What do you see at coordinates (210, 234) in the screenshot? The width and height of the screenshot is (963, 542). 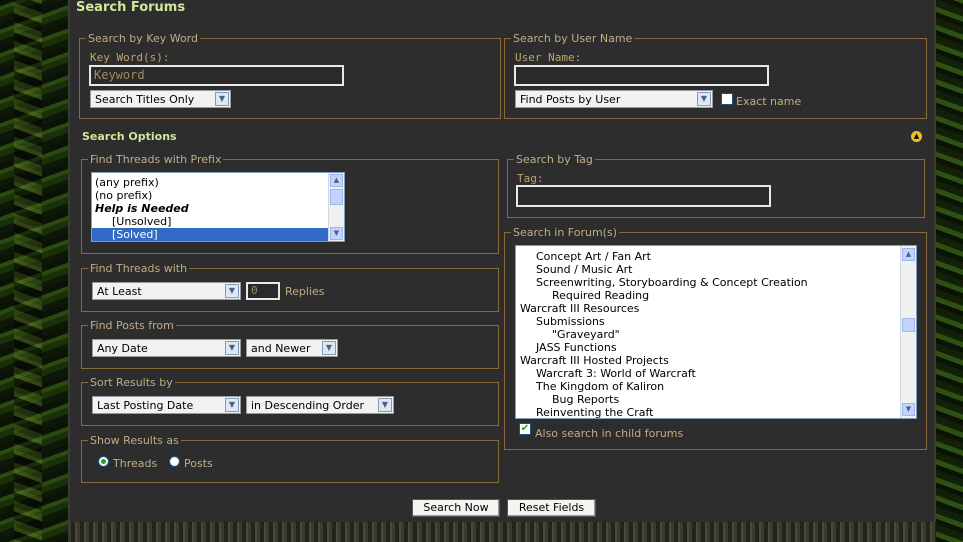 I see `prefix-option-selected: [Solved]` at bounding box center [210, 234].